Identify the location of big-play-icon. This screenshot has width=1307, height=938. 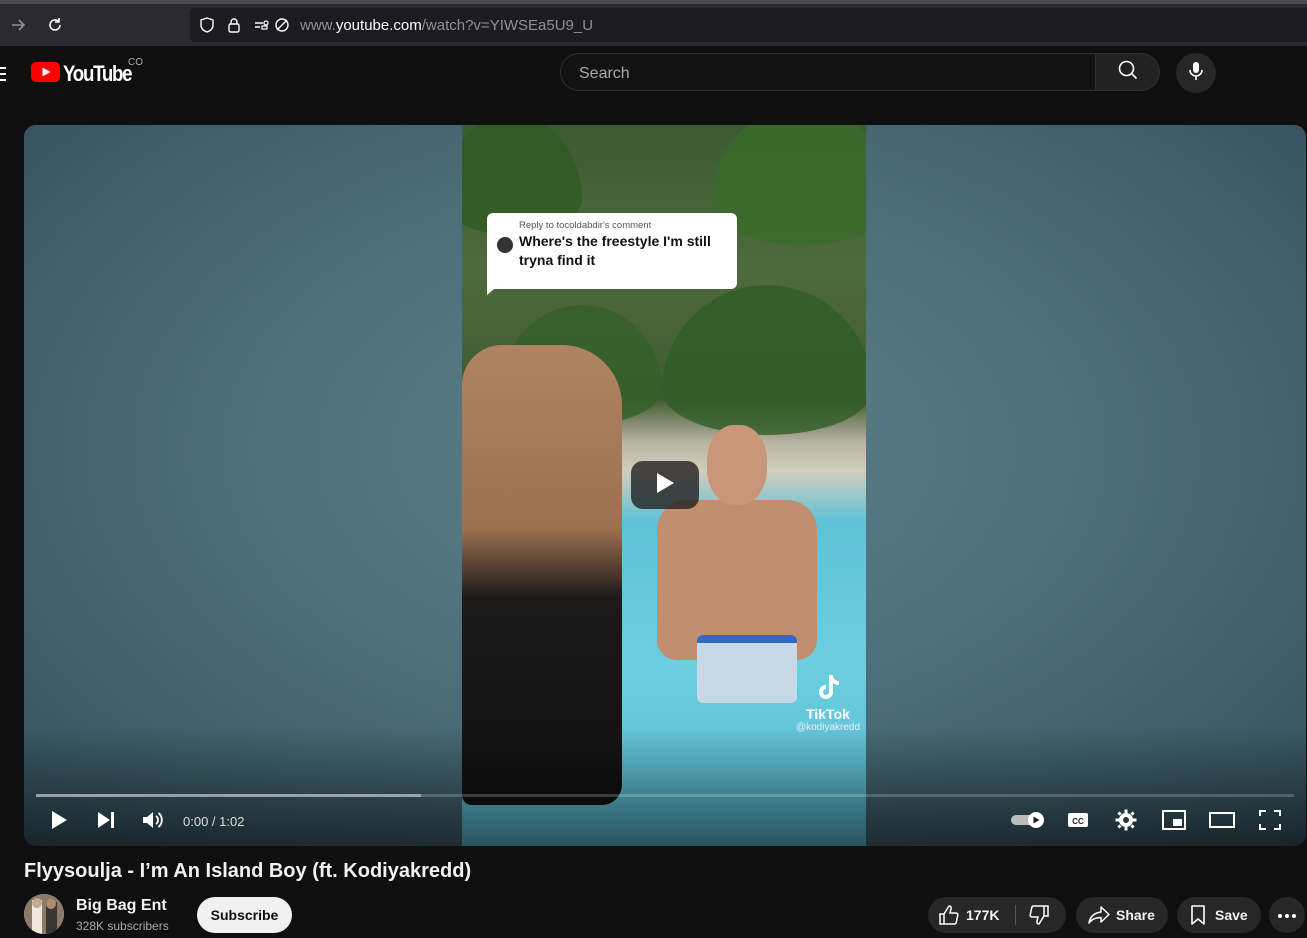
(665, 485).